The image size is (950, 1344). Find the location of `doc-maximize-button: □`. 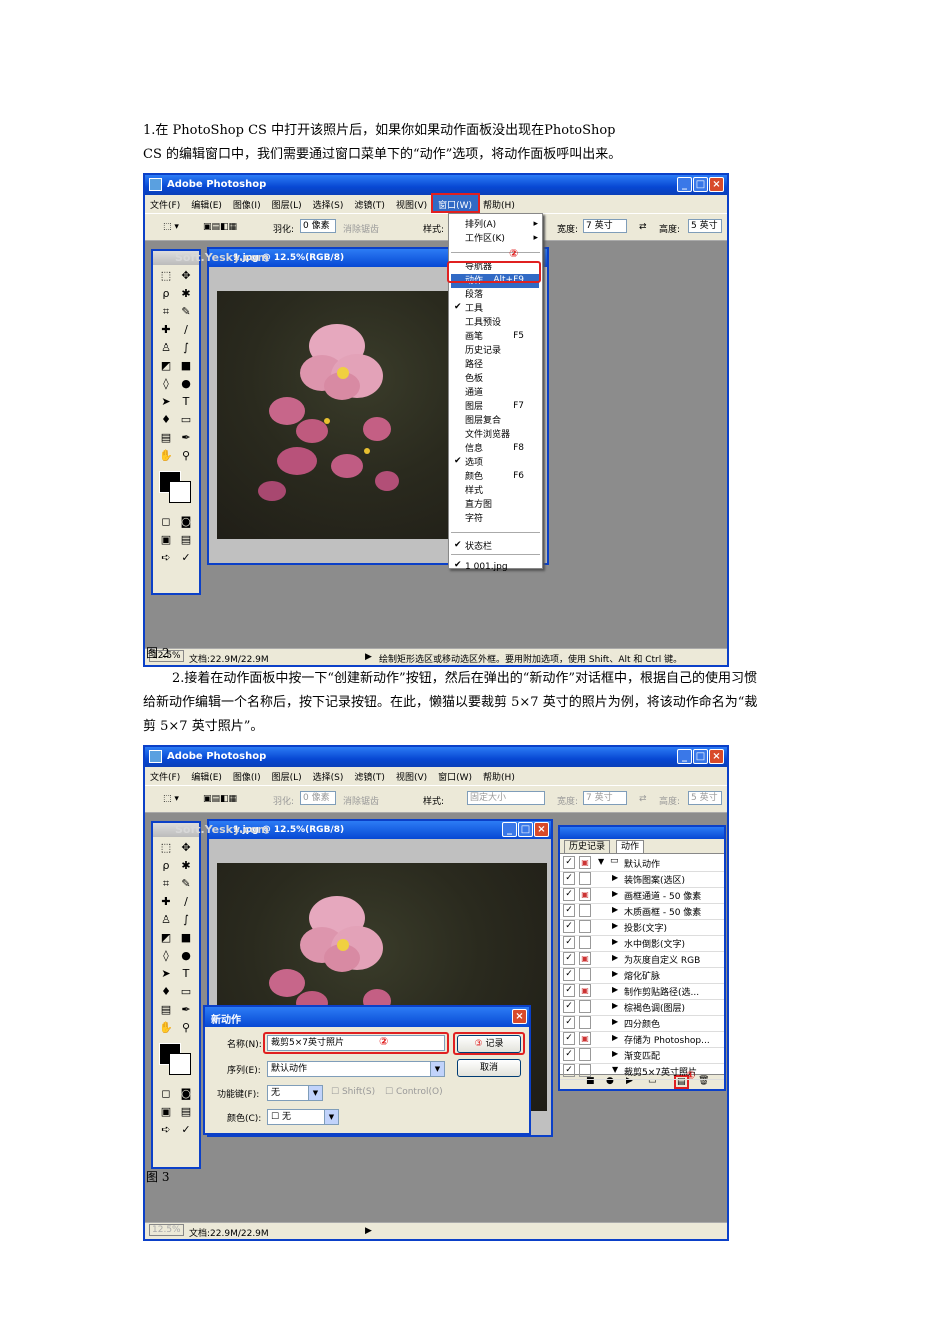

doc-maximize-button: □ is located at coordinates (525, 829).